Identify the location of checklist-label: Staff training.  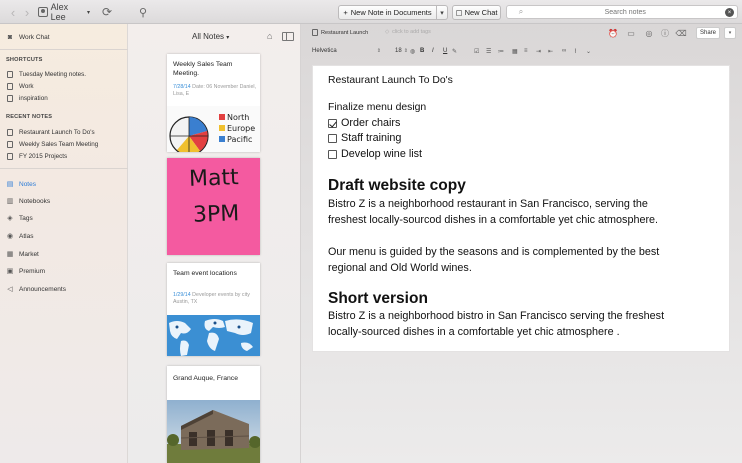
(371, 138).